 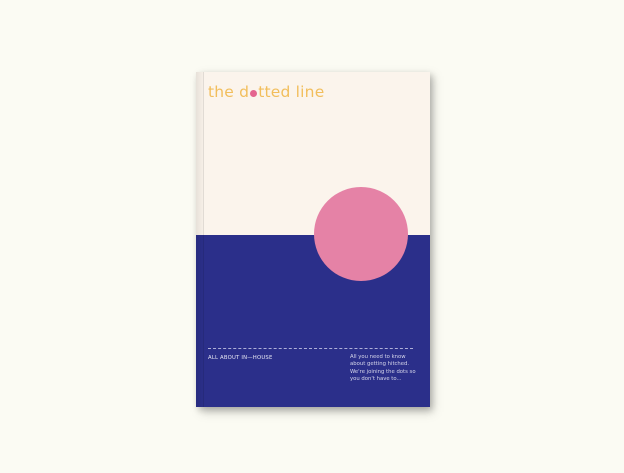 What do you see at coordinates (383, 371) in the screenshot?
I see `blurb-line: We're joining the dots so` at bounding box center [383, 371].